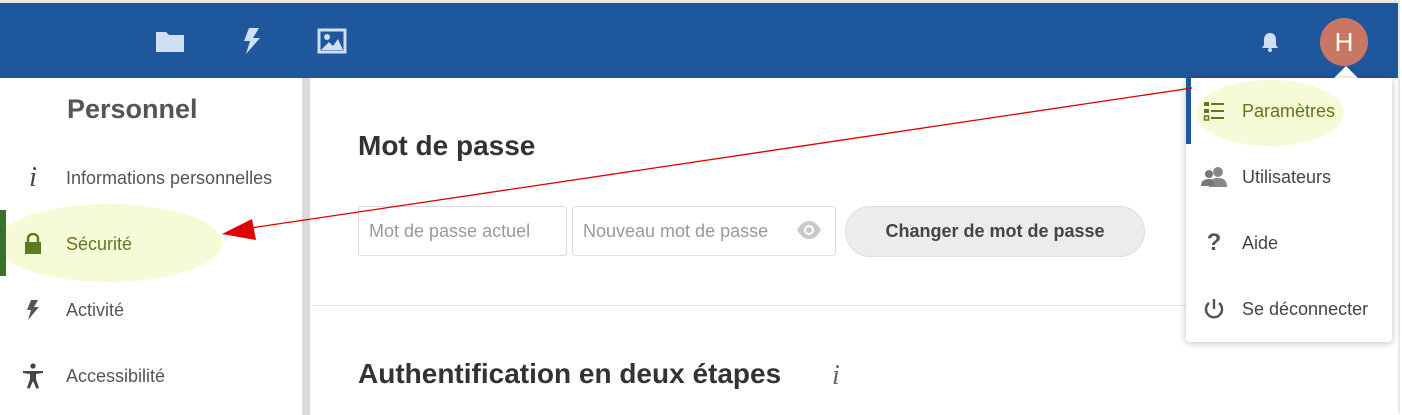 Image resolution: width=1402 pixels, height=415 pixels. Describe the element at coordinates (132, 109) in the screenshot. I see `sidebar-heading: Personnel` at that location.